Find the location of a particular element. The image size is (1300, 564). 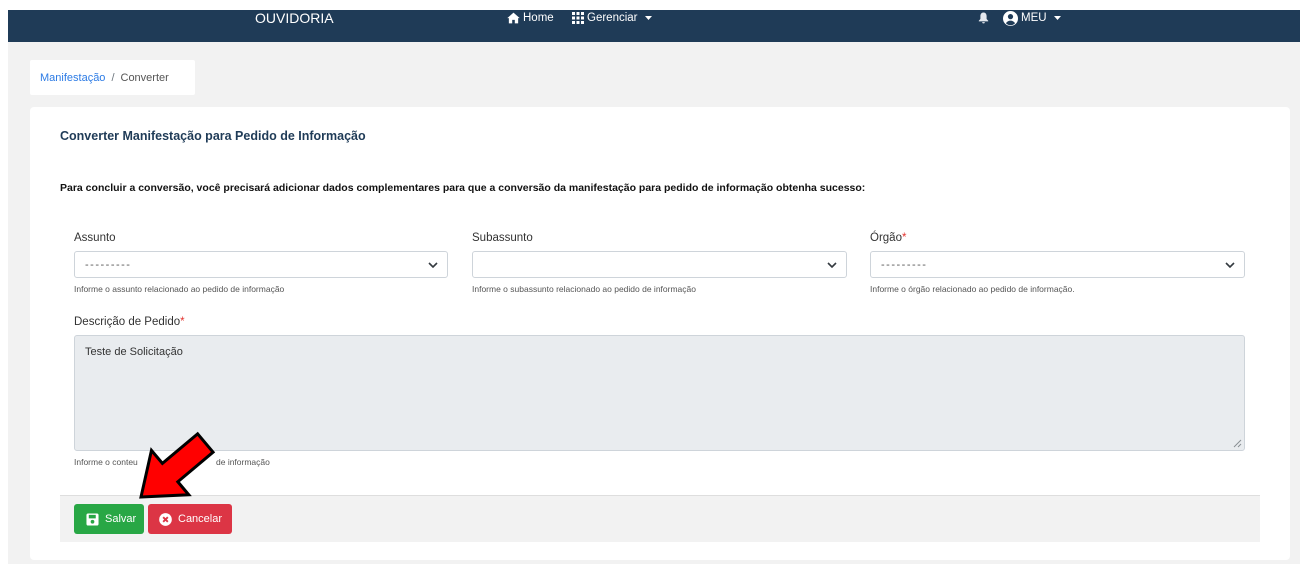

save-button: Salvar is located at coordinates (109, 519).